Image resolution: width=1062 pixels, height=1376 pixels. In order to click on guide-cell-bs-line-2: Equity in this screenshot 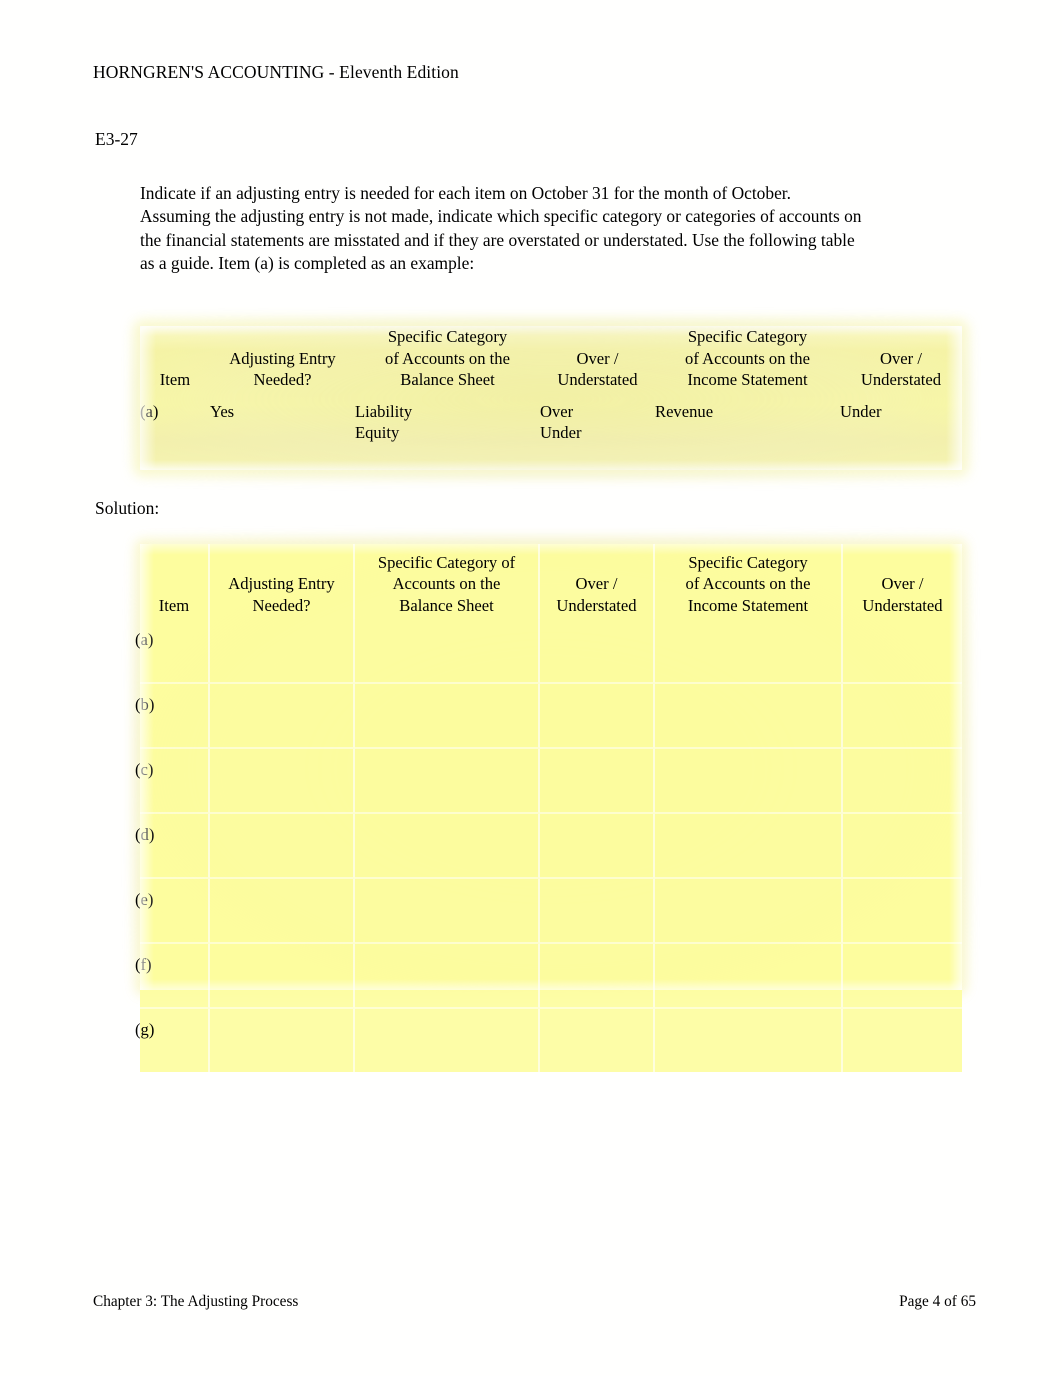, I will do `click(377, 432)`.